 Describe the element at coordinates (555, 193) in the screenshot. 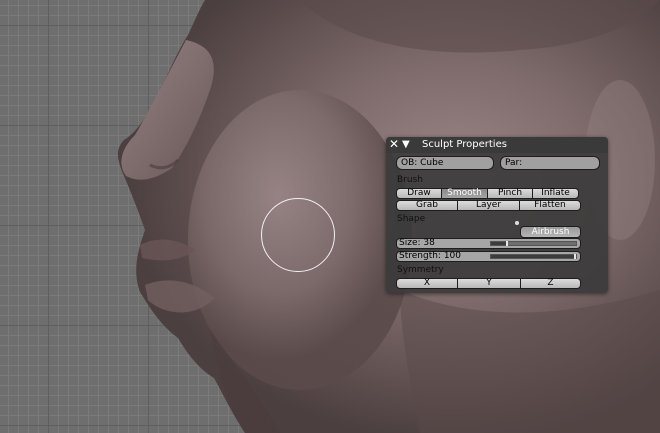

I see `brush-inflate-button: Inflate` at that location.